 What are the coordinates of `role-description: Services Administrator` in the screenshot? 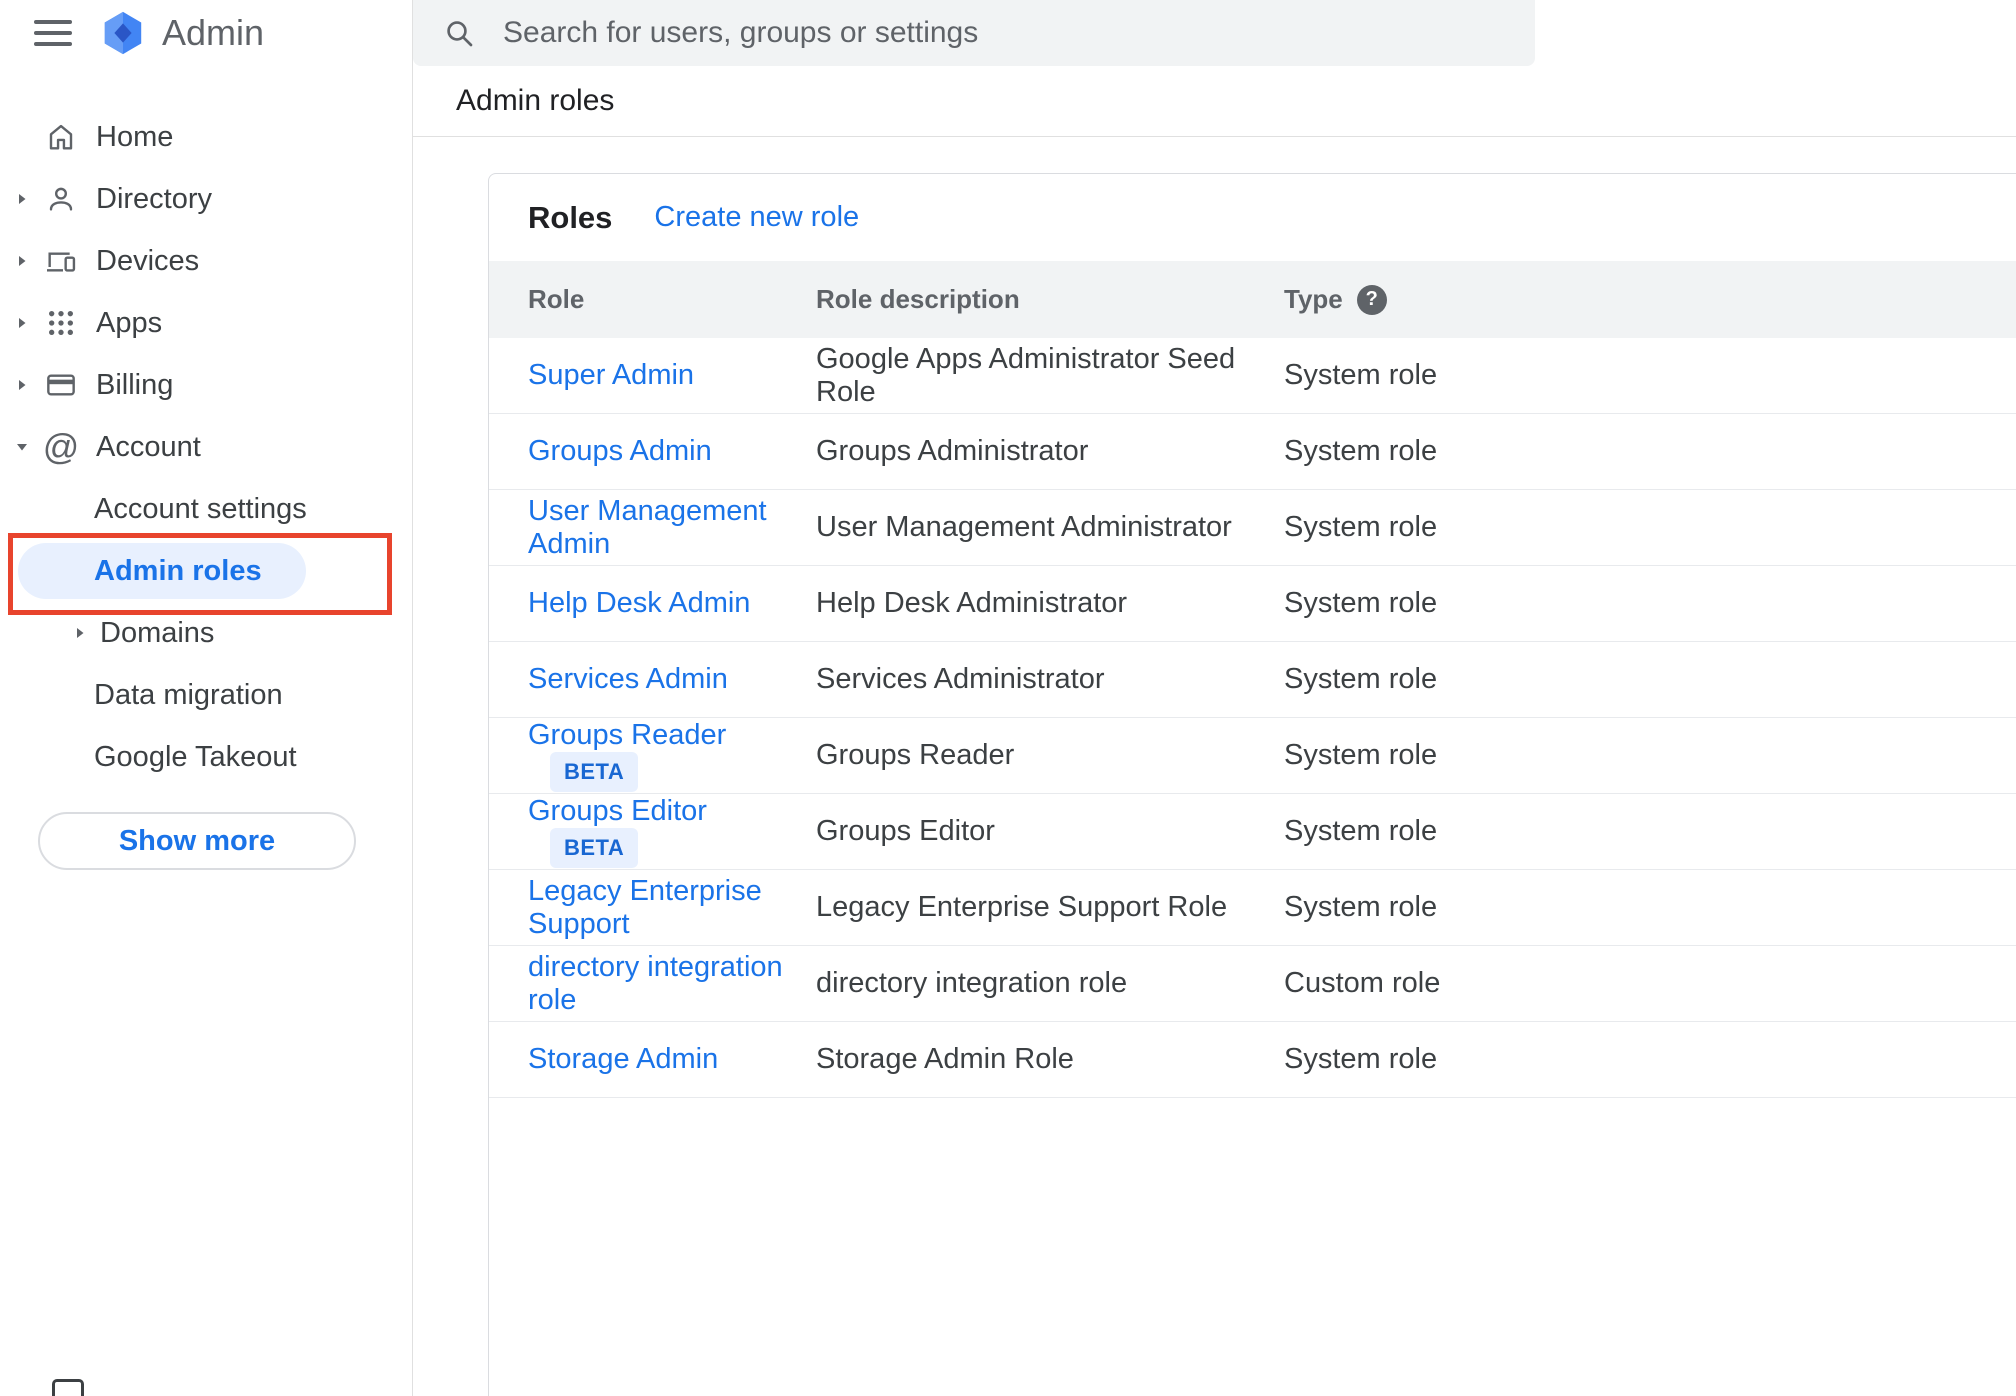 It's located at (960, 679).